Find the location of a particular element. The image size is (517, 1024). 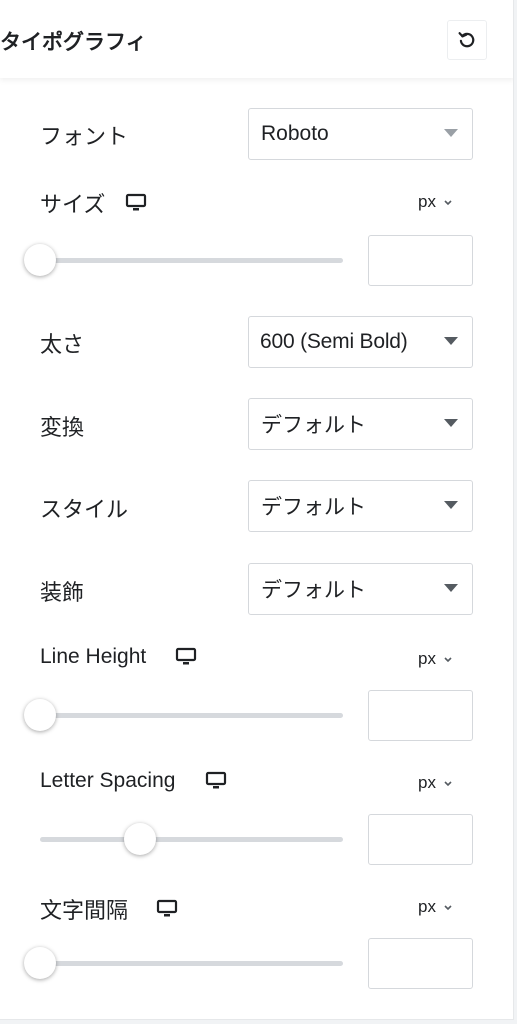

word-spacing-input is located at coordinates (420, 963).